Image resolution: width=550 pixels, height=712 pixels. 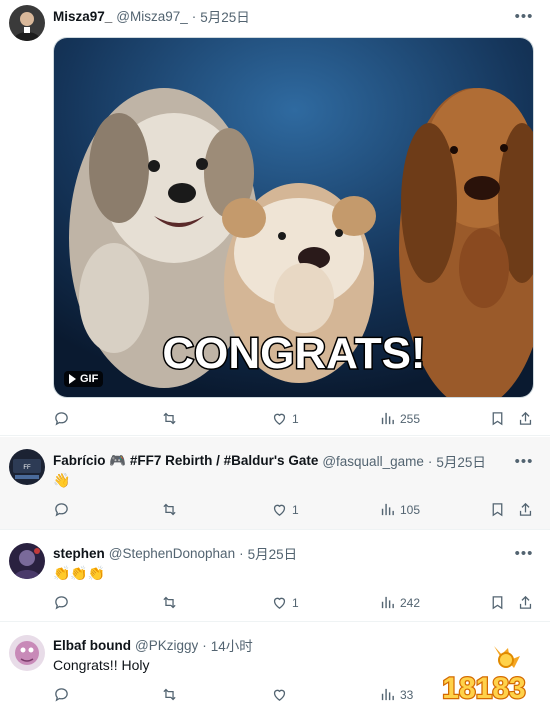 I want to click on user-name: Misza97_, so click(x=82, y=16).